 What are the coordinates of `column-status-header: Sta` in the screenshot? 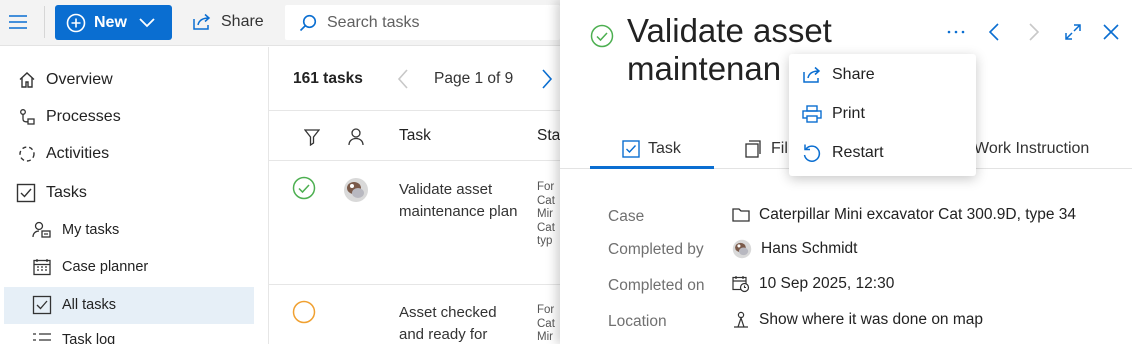 It's located at (548, 136).